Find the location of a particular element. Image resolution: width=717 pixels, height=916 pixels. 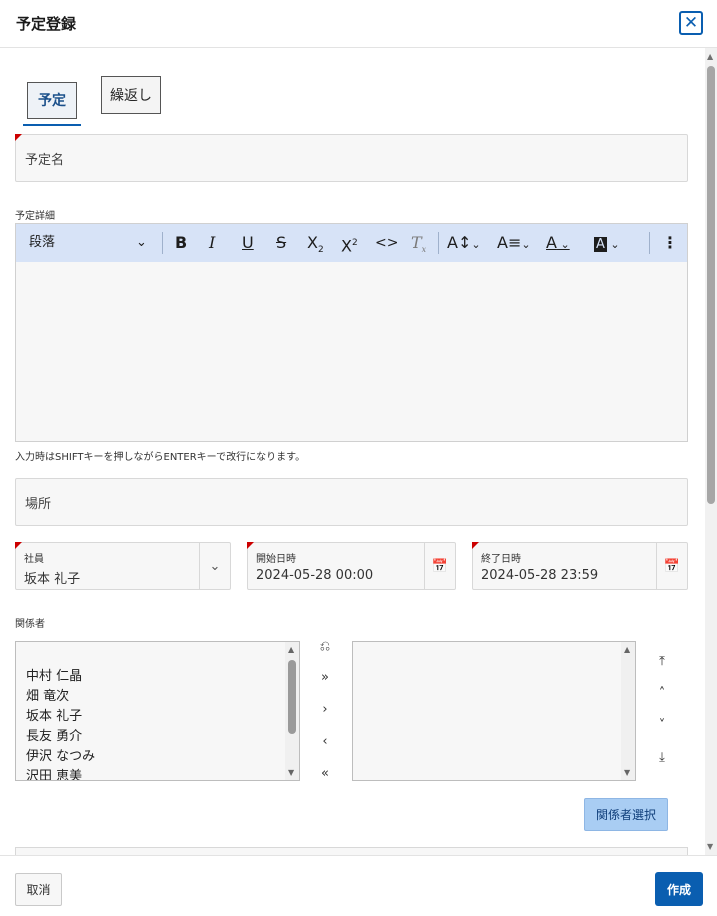

highlight-icon: A ⌄ is located at coordinates (607, 244).